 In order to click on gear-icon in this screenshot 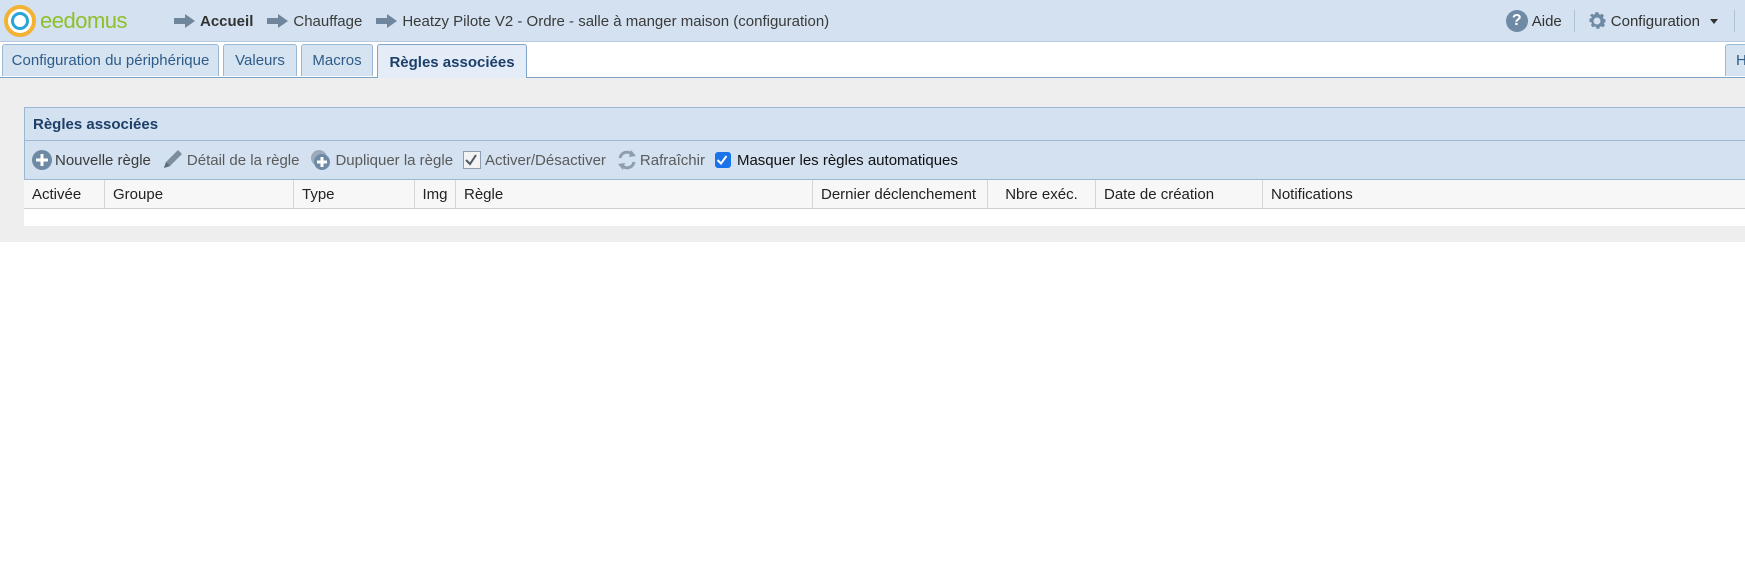, I will do `click(1598, 20)`.